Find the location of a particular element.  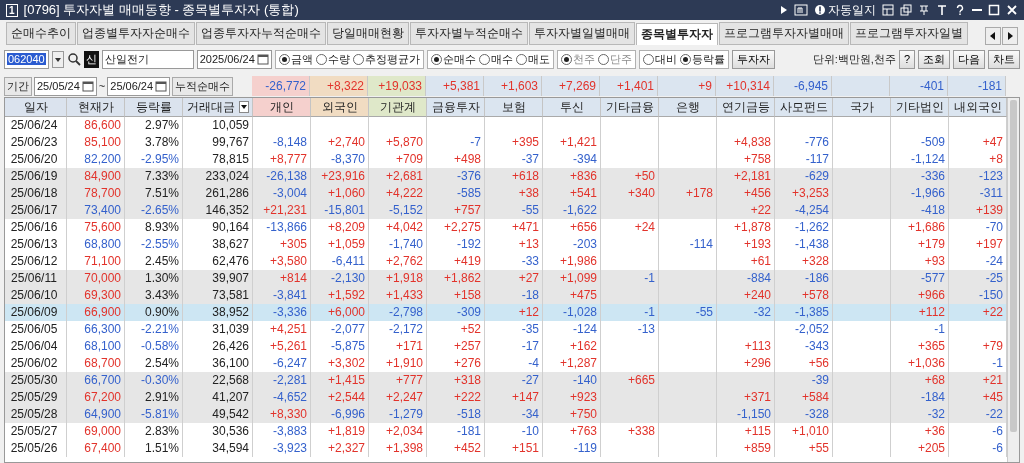

column-header: 기관계 is located at coordinates (398, 107).